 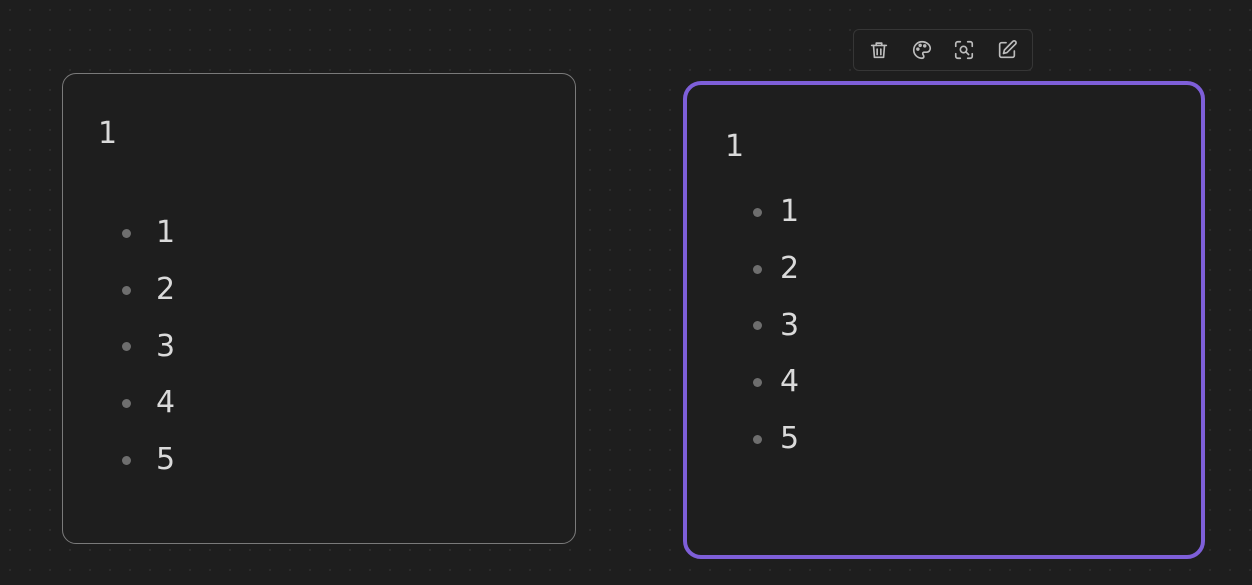 I want to click on zoom-to-selection-icon, so click(x=964, y=50).